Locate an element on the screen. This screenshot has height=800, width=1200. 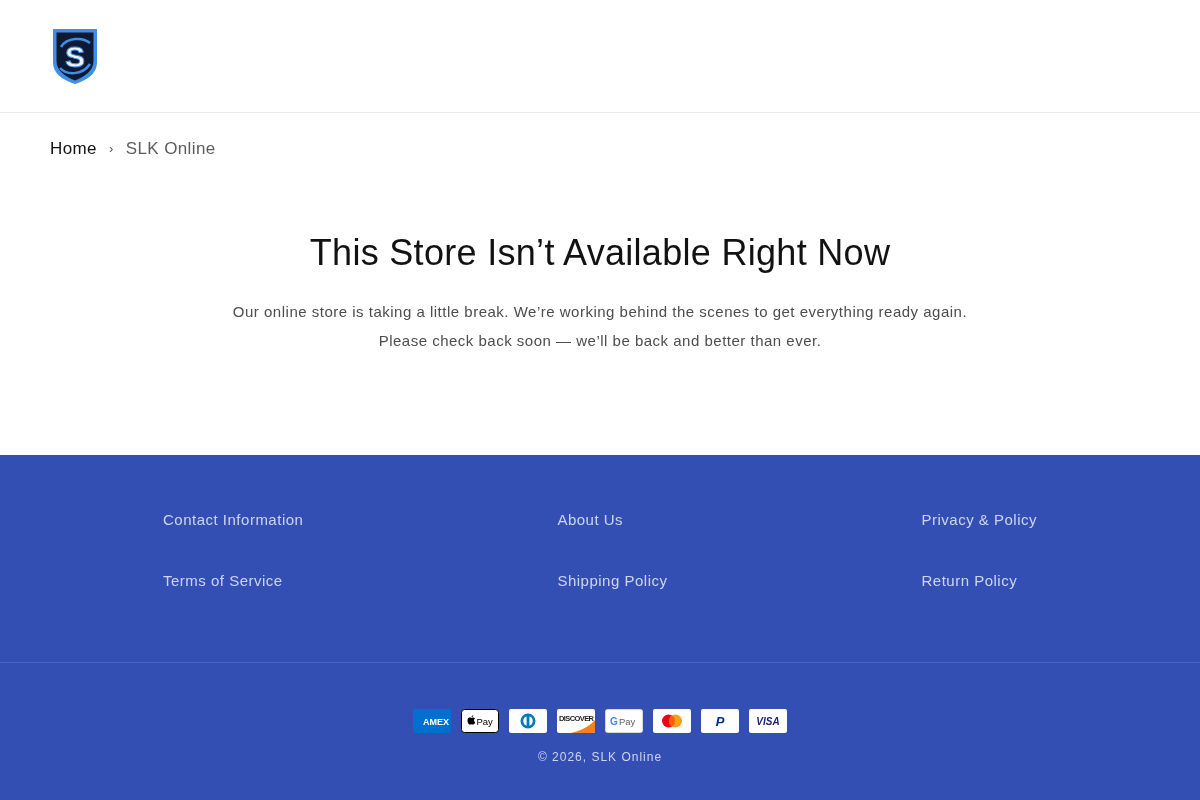
breadcrumb-link: Home is located at coordinates (73, 149).